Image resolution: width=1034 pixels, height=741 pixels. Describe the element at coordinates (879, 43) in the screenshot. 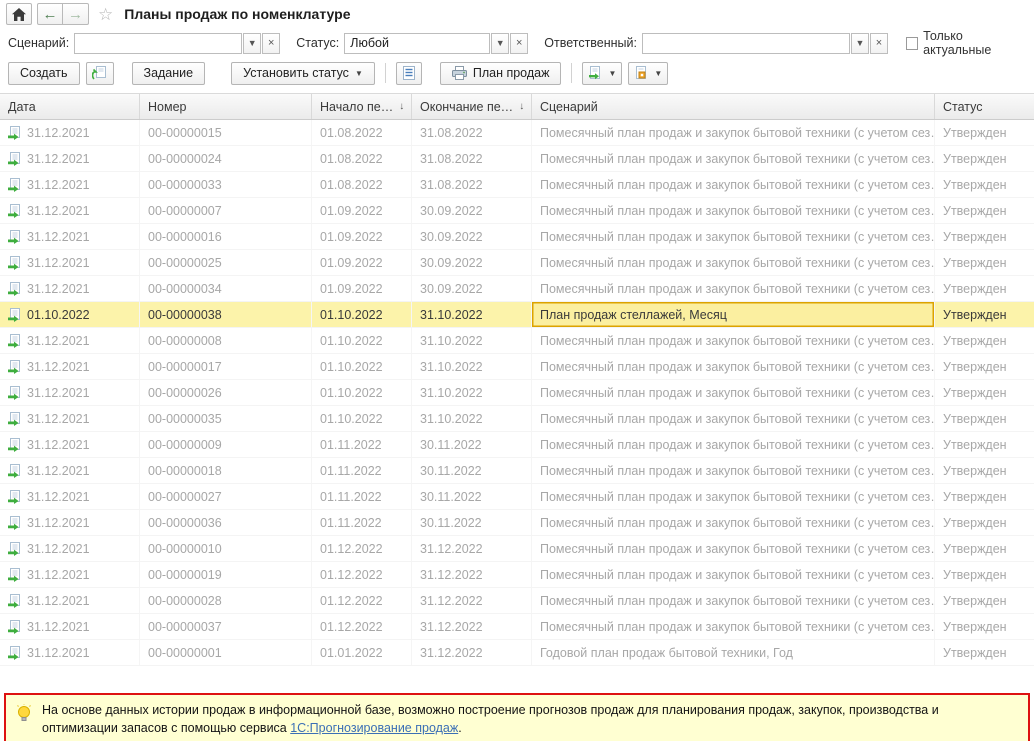

I see `responsible-clear-button: ×` at that location.